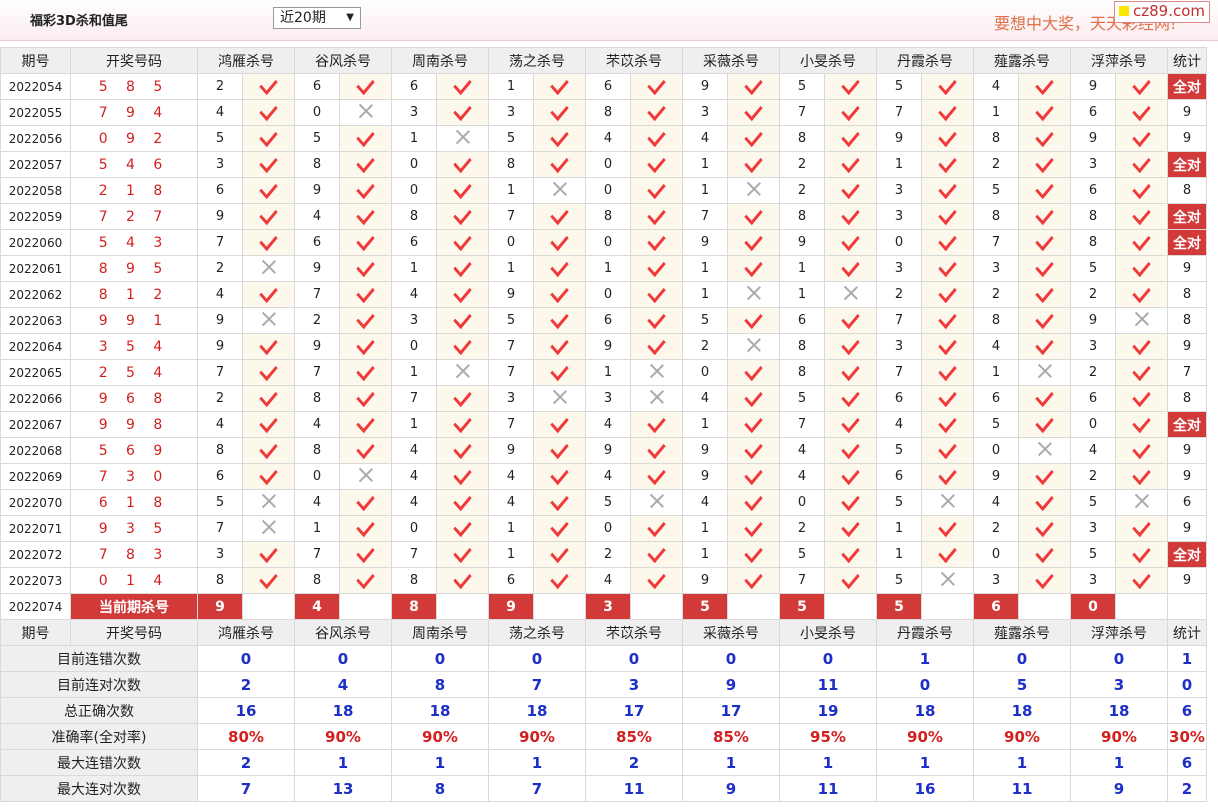  What do you see at coordinates (134, 346) in the screenshot?
I see `draw-numbers-cell: 3 5 4` at bounding box center [134, 346].